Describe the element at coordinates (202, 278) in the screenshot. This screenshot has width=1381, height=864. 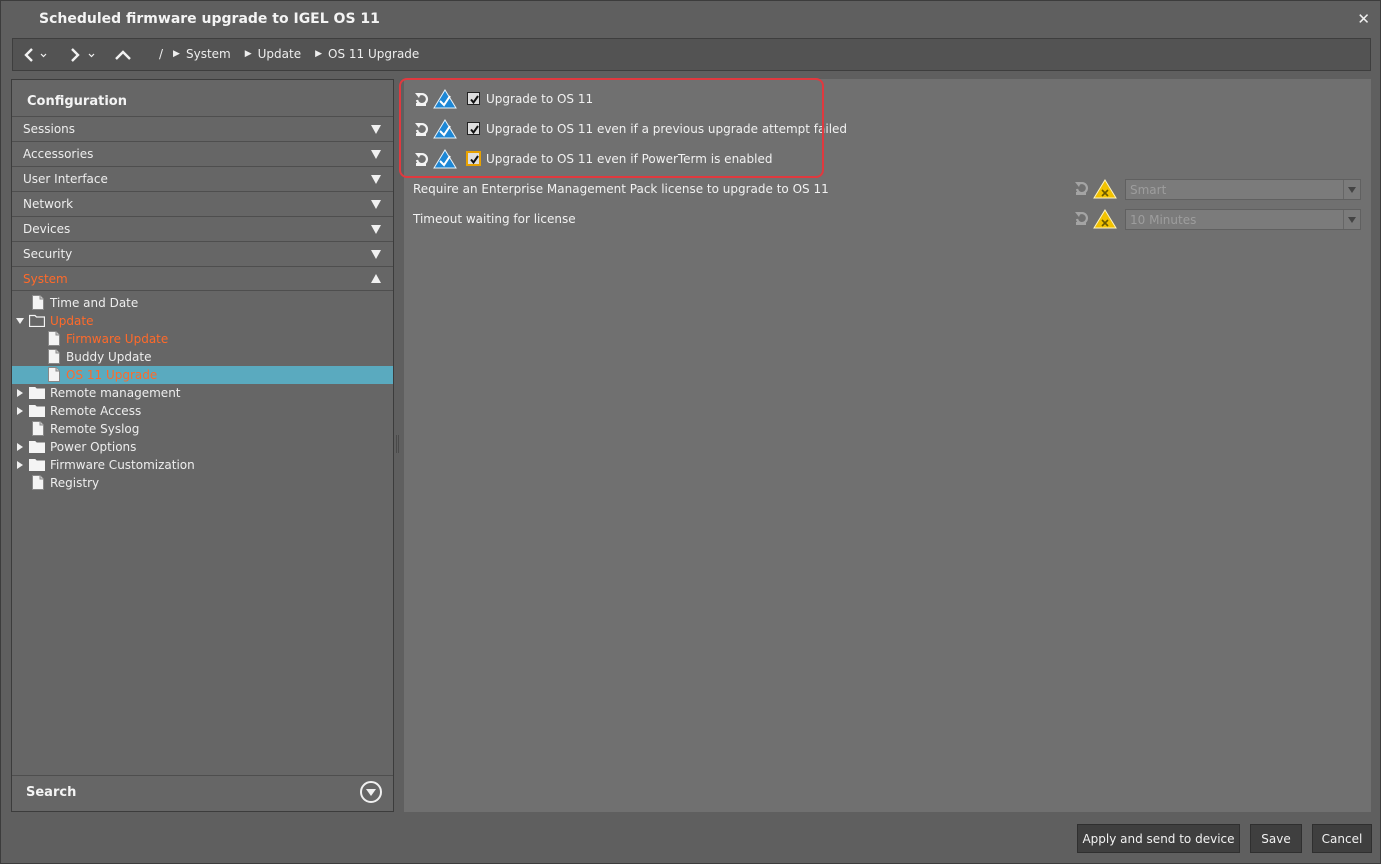
I see `category-system: System` at that location.